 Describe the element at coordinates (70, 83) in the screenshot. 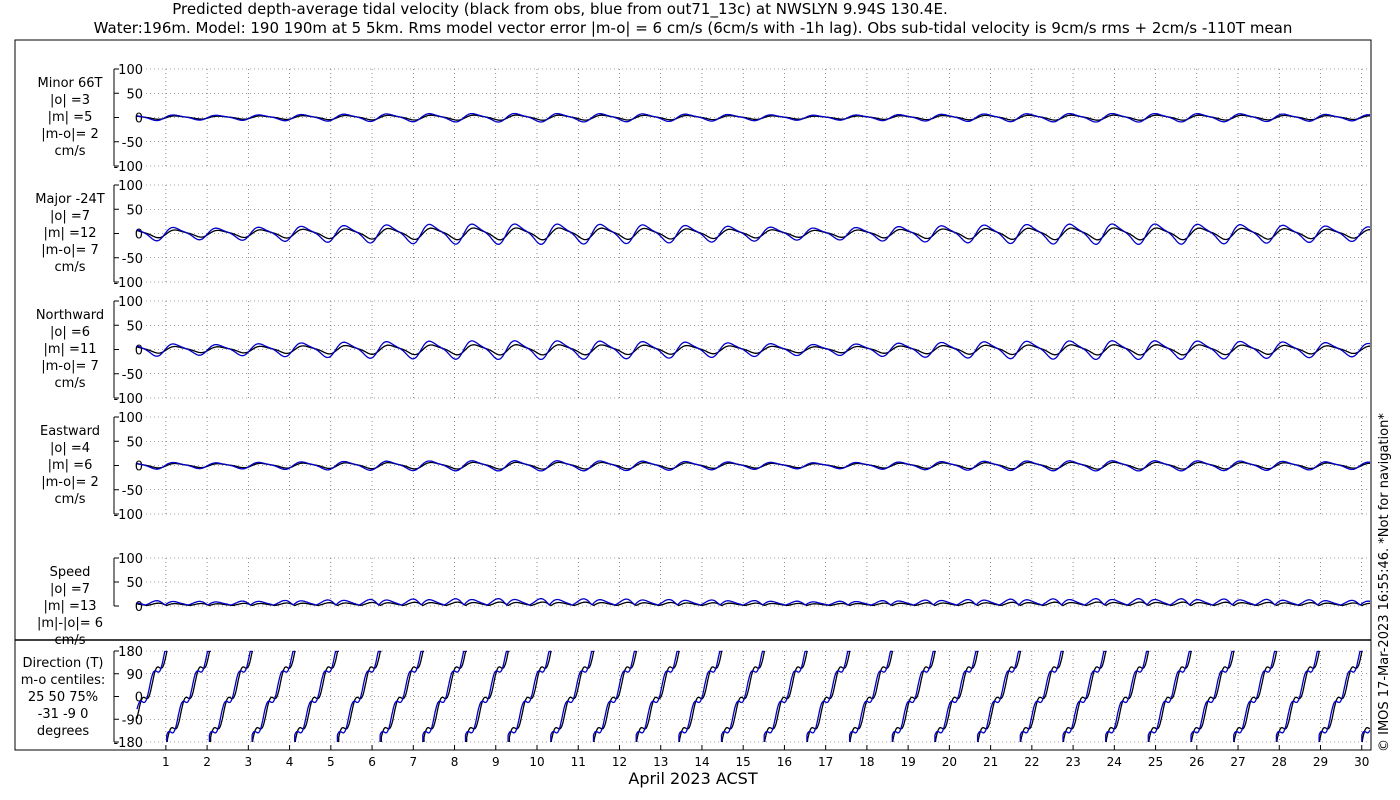

I see `panel-label-minor: Minor 66T` at that location.